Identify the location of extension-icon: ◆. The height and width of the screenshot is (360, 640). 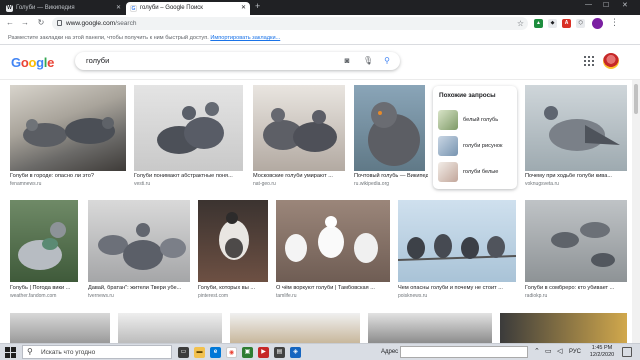
(552, 23).